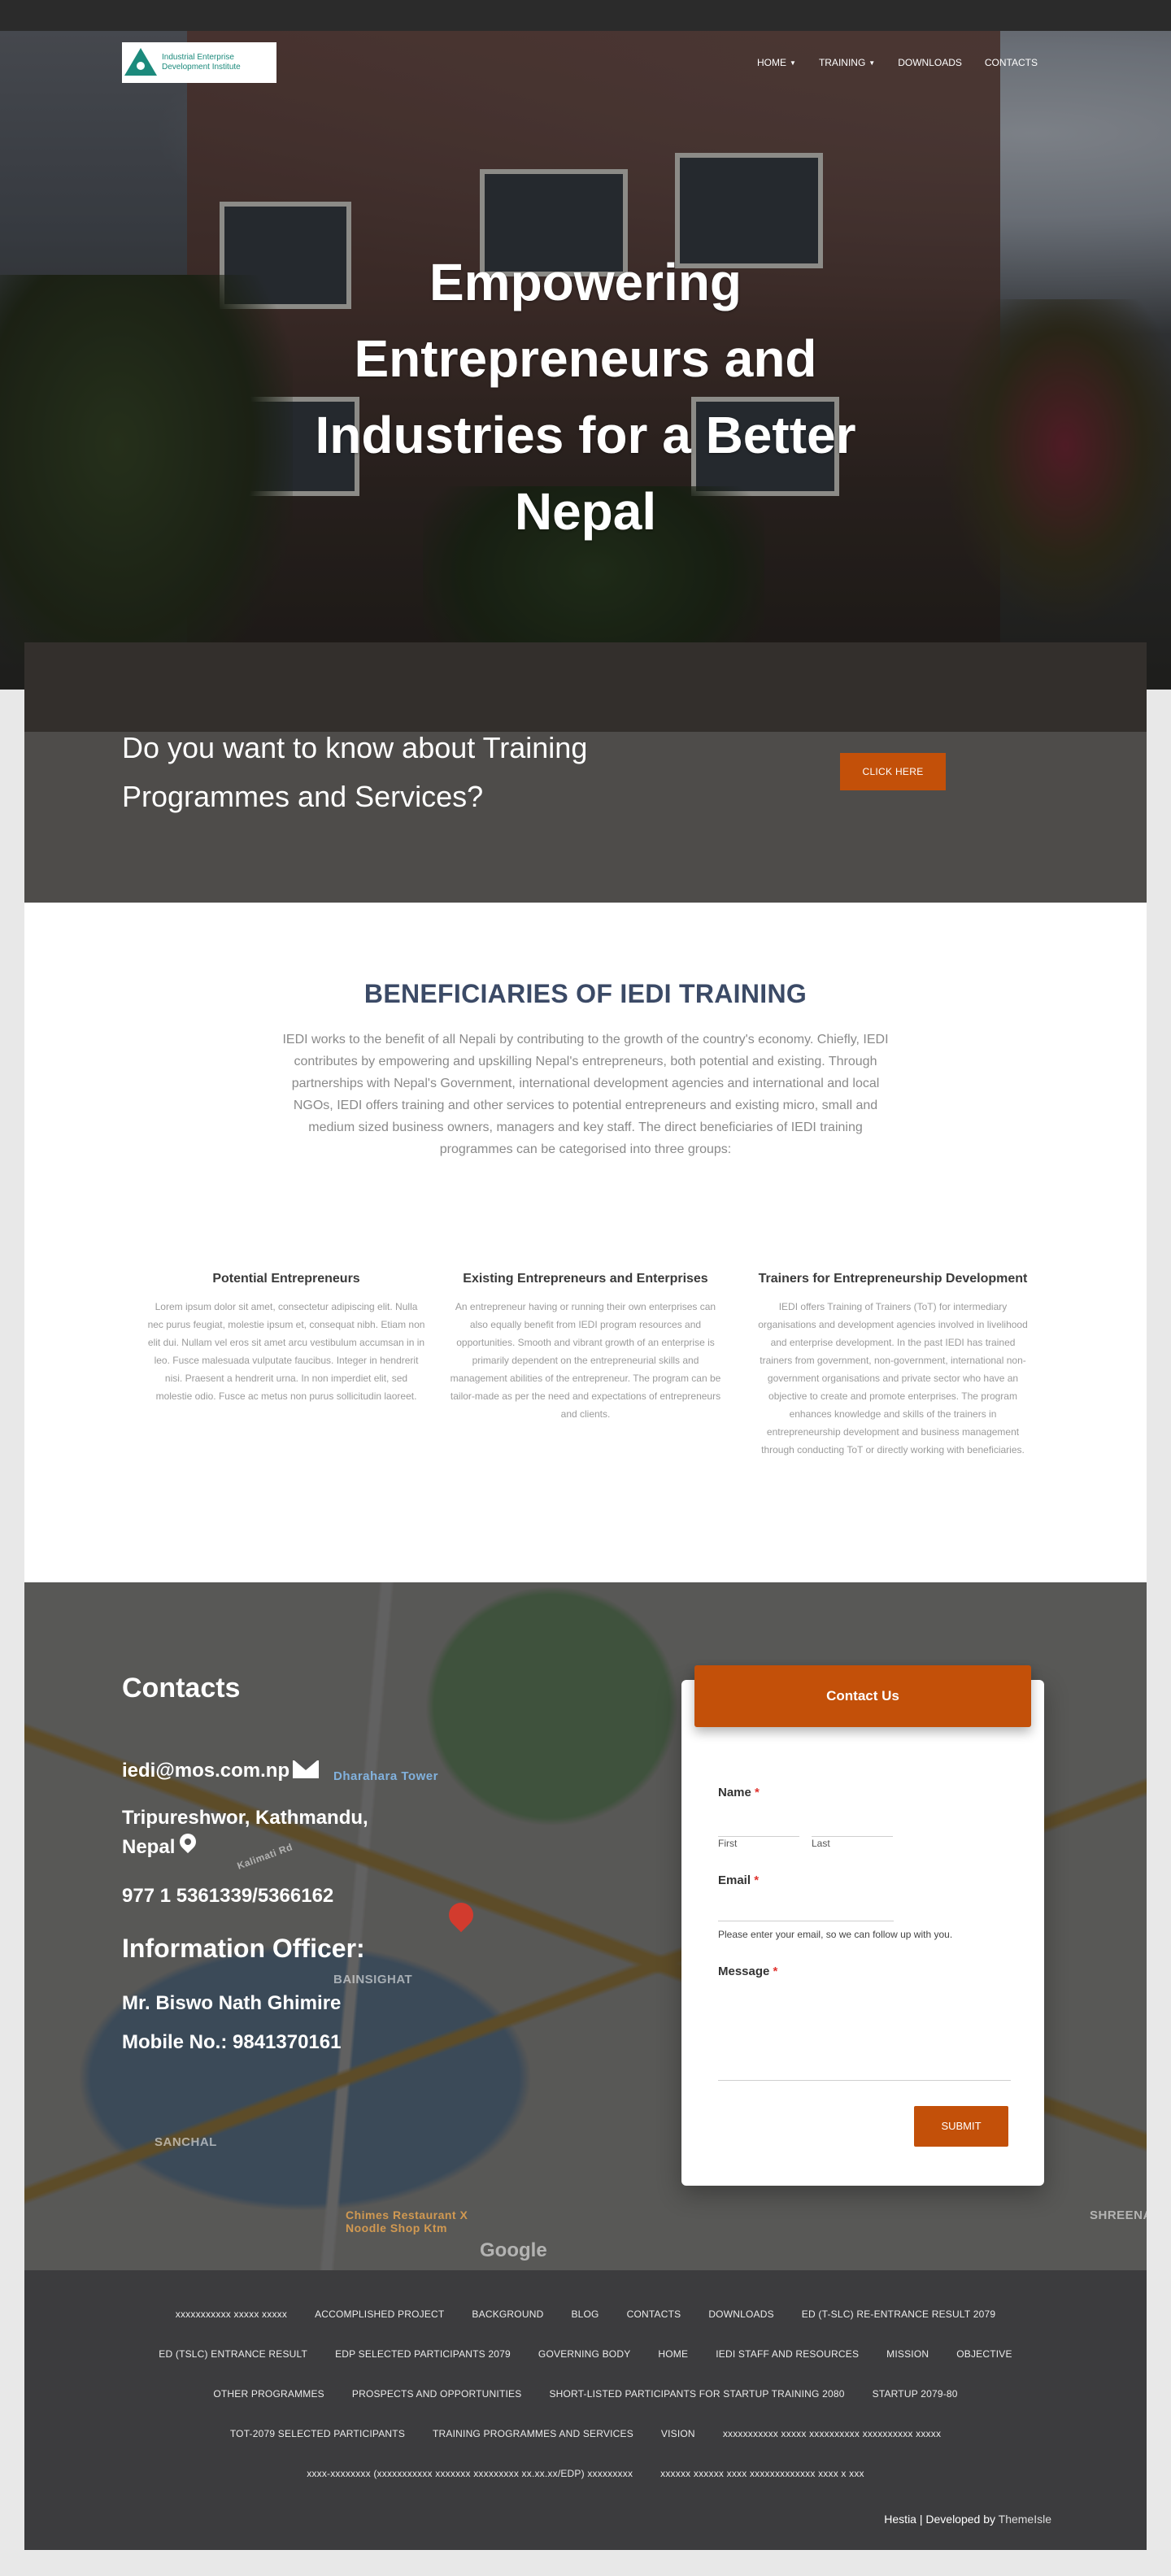 Image resolution: width=1171 pixels, height=2576 pixels. I want to click on last-name-input, so click(853, 1827).